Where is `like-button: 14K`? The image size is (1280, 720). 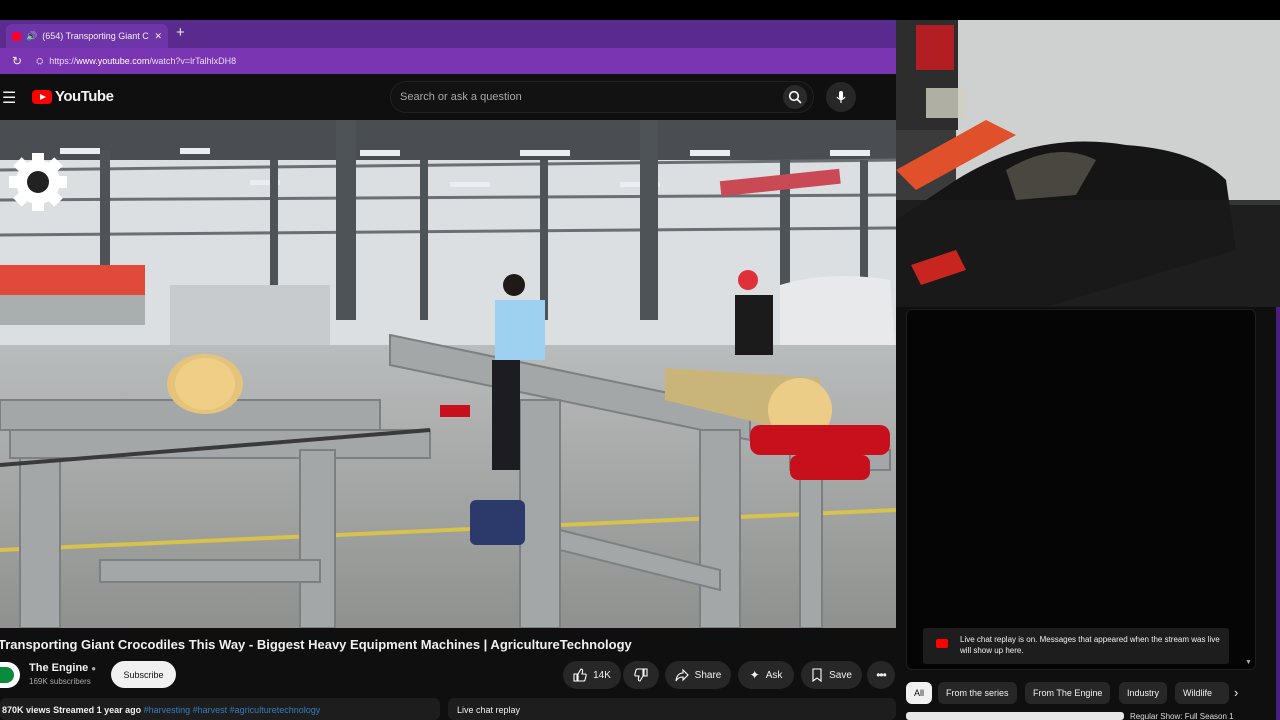
like-button: 14K is located at coordinates (592, 675).